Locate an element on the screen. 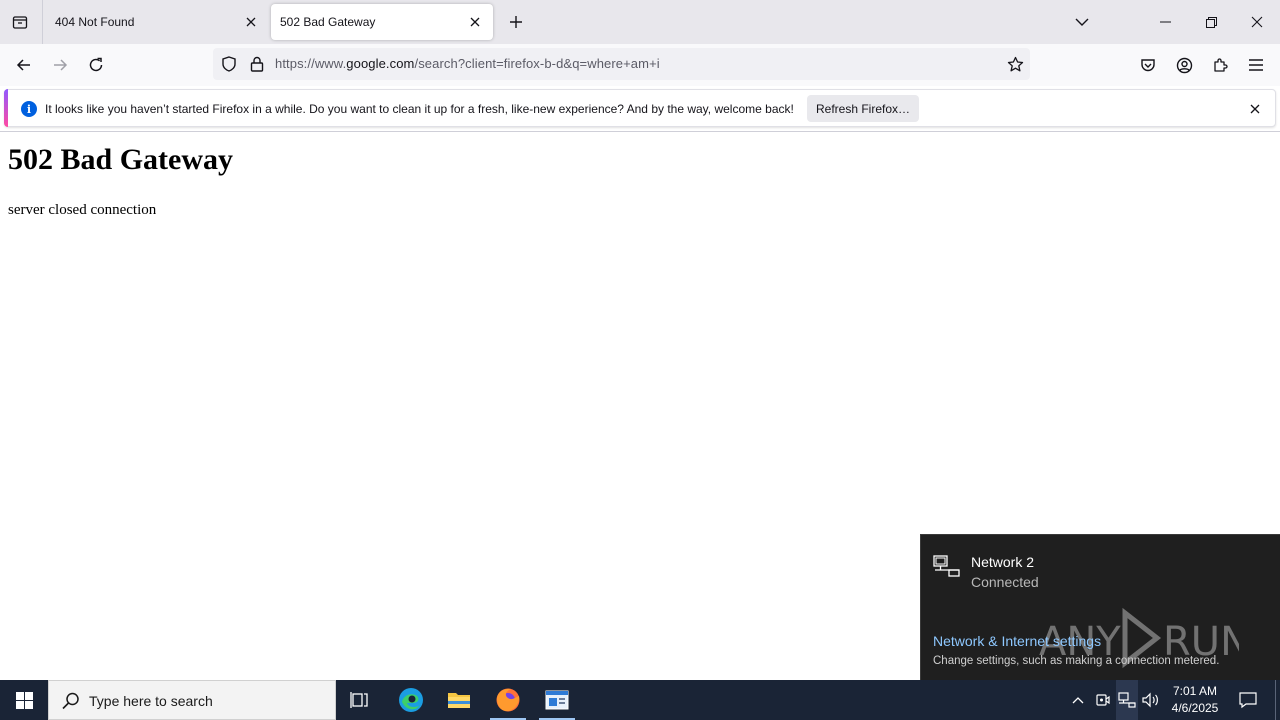  tracking-protection-button is located at coordinates (229, 64).